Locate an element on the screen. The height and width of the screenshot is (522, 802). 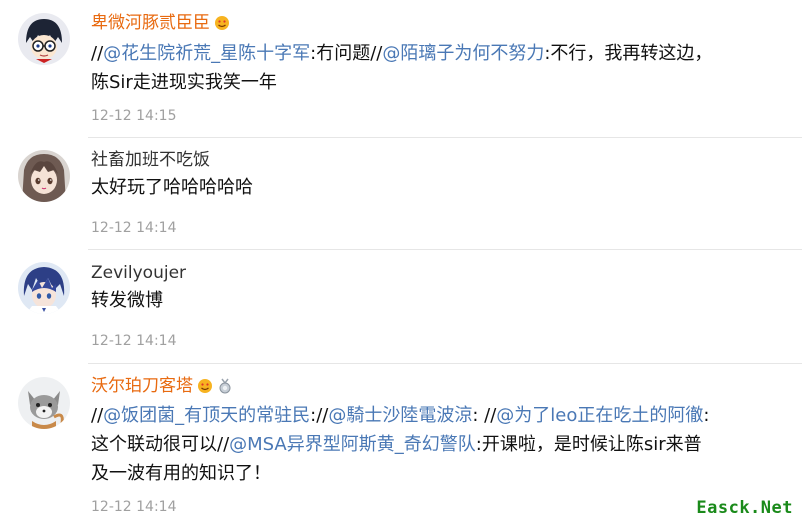
mention-link: @MSA异界型阿斯黄_奇幻警队 is located at coordinates (352, 444).